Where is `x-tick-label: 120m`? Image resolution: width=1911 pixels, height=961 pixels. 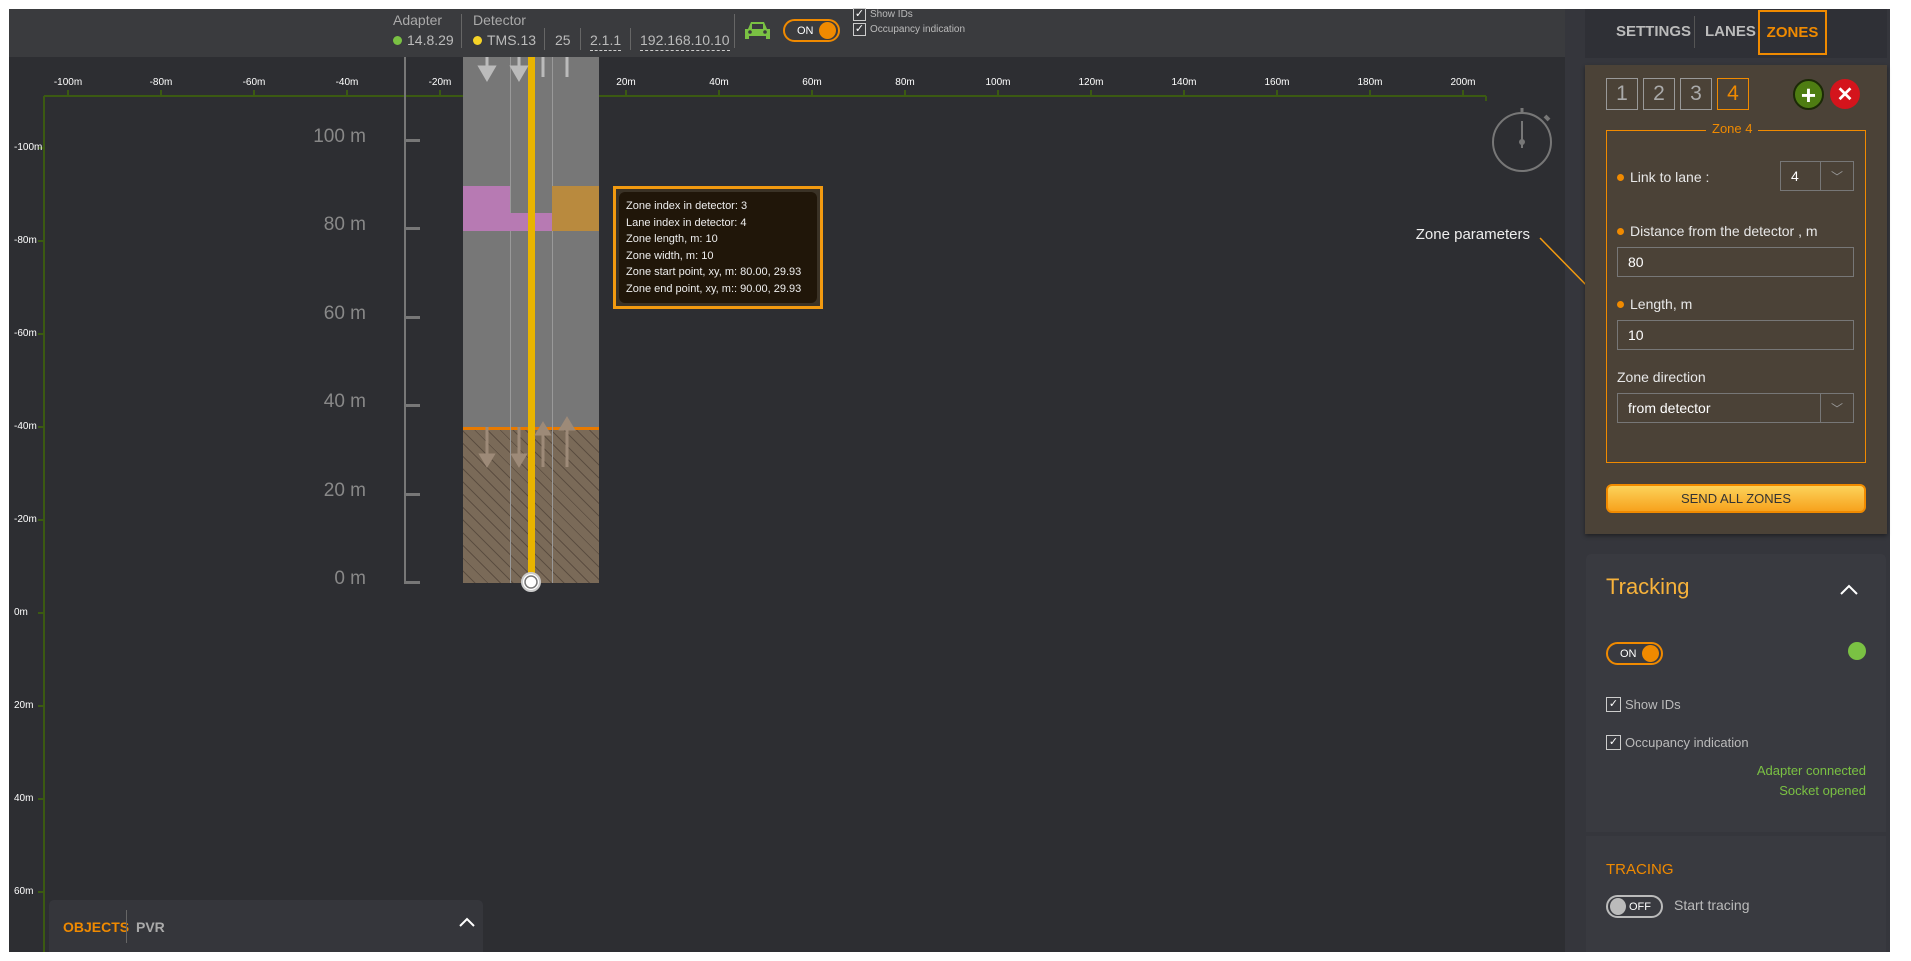 x-tick-label: 120m is located at coordinates (1091, 82).